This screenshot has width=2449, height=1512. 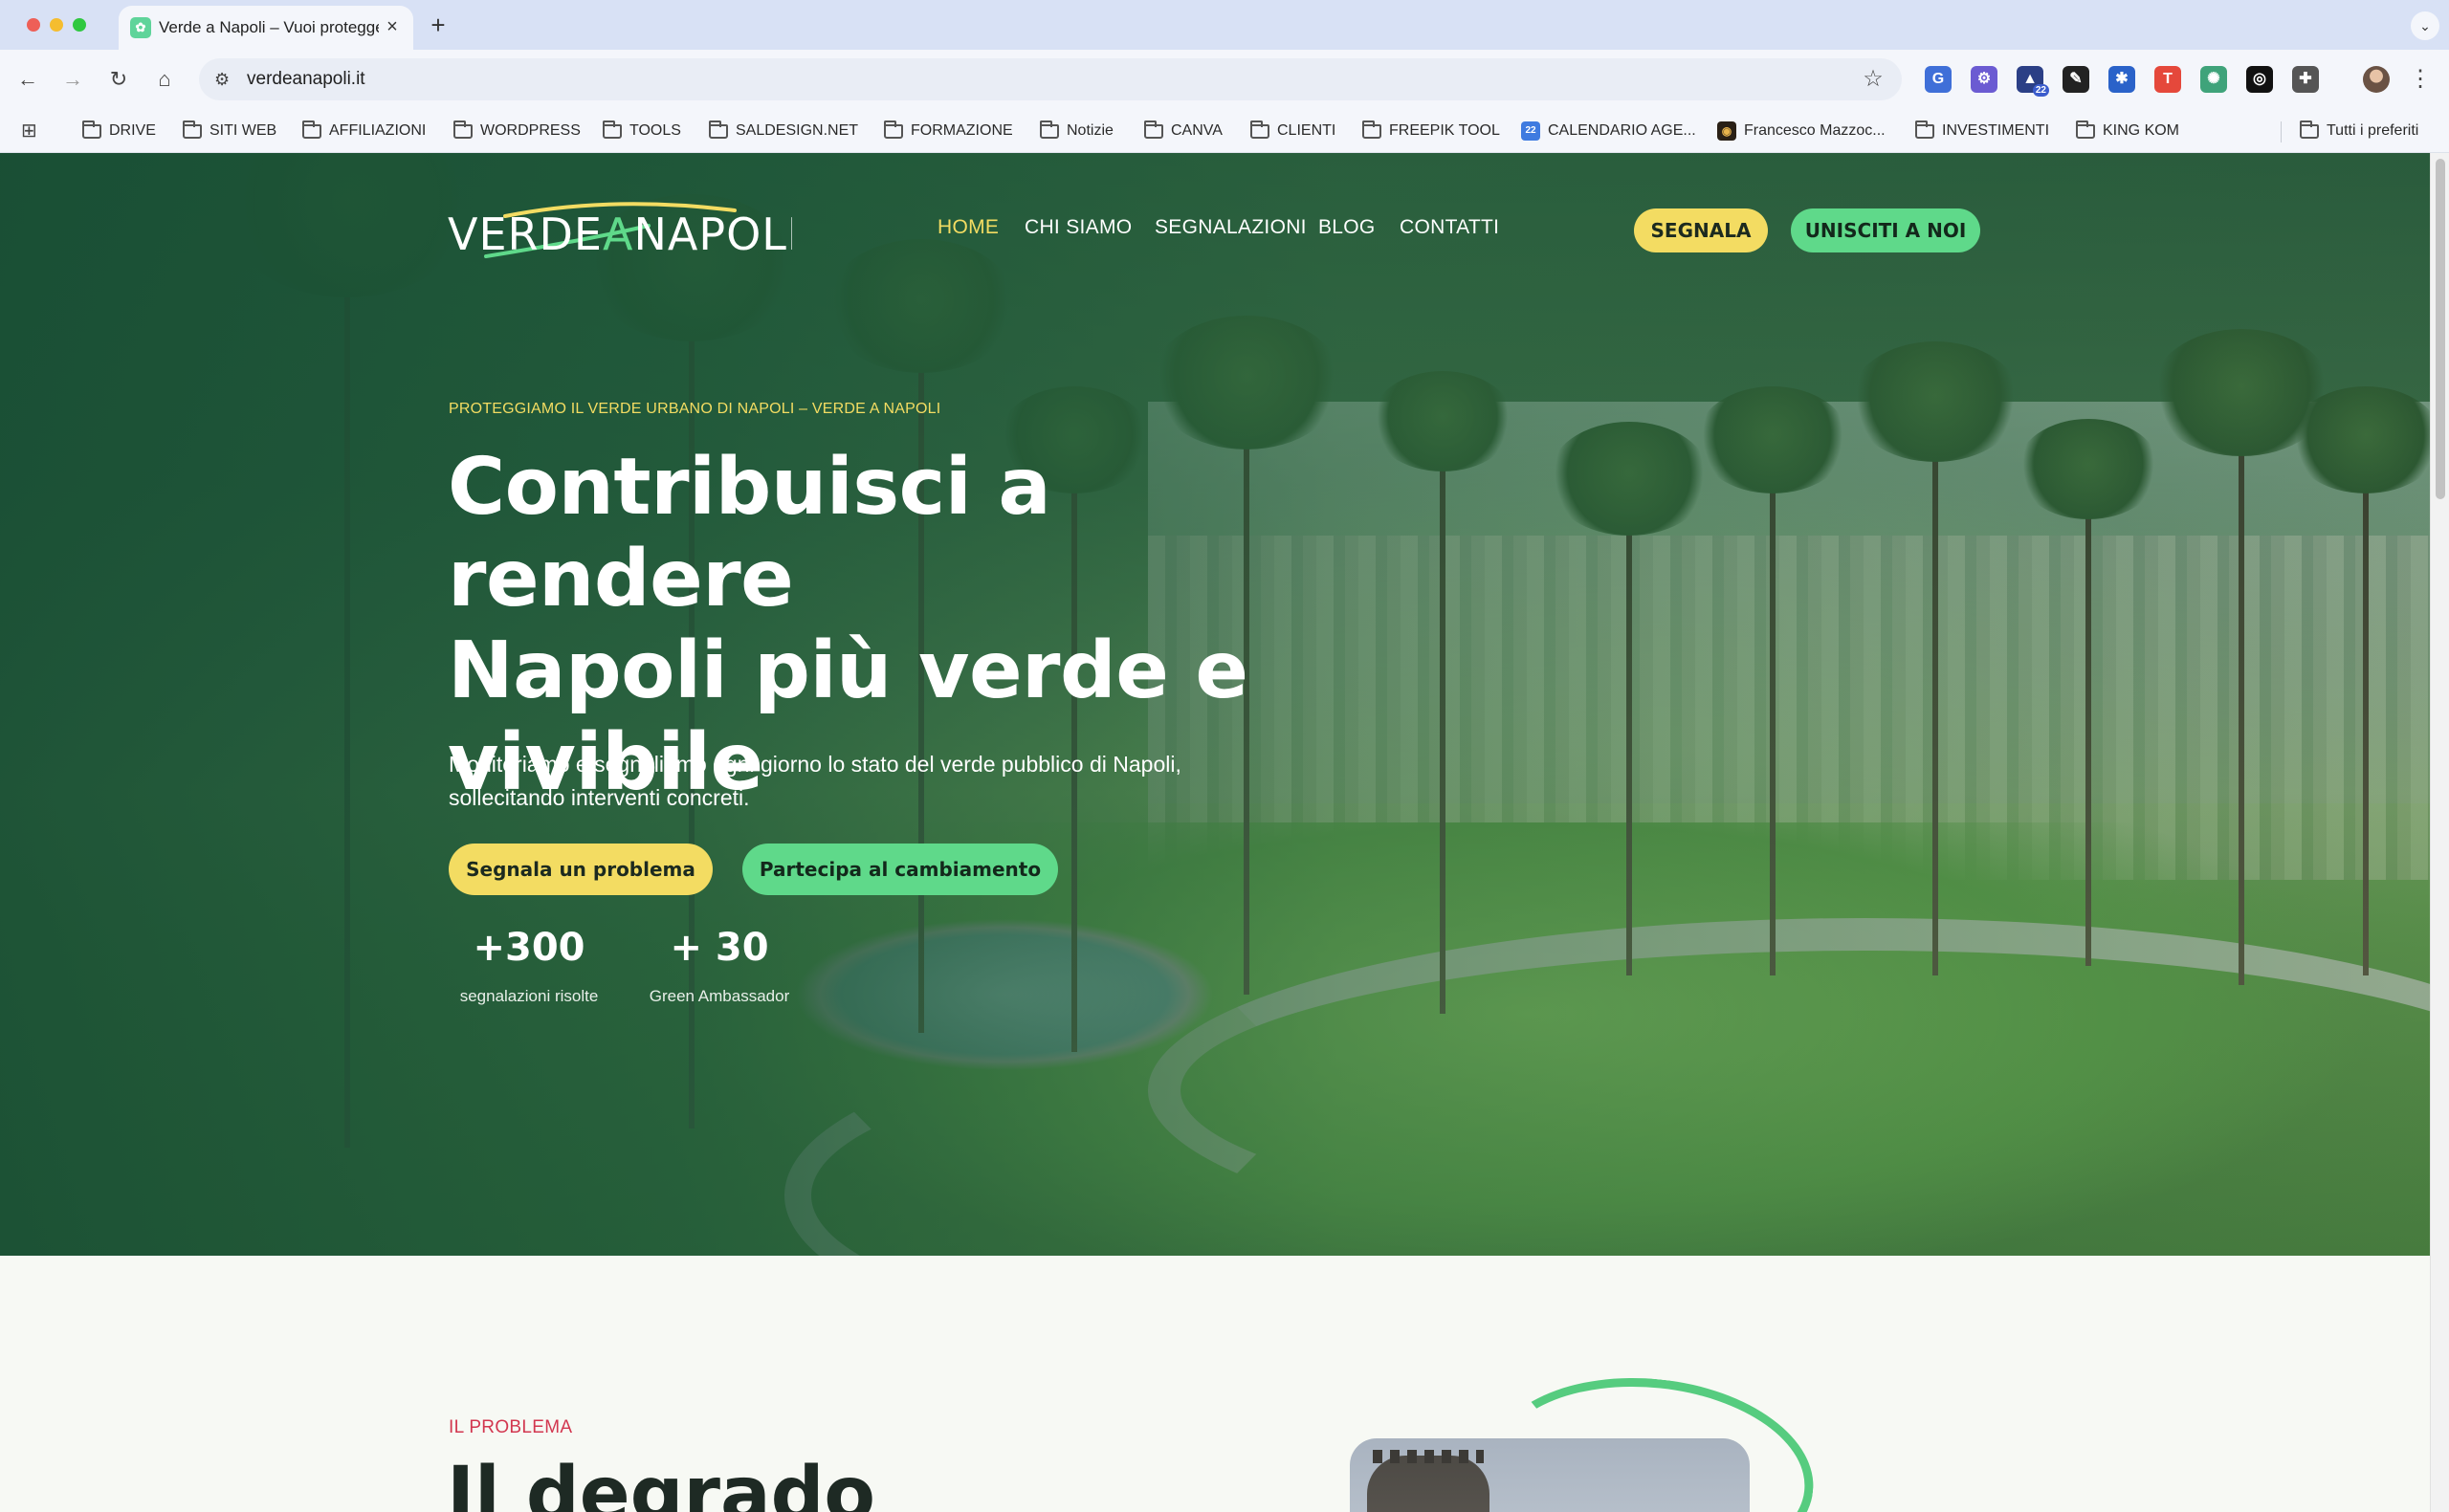 What do you see at coordinates (713, 234) in the screenshot?
I see `logo-text-napoli: NAPOLI` at bounding box center [713, 234].